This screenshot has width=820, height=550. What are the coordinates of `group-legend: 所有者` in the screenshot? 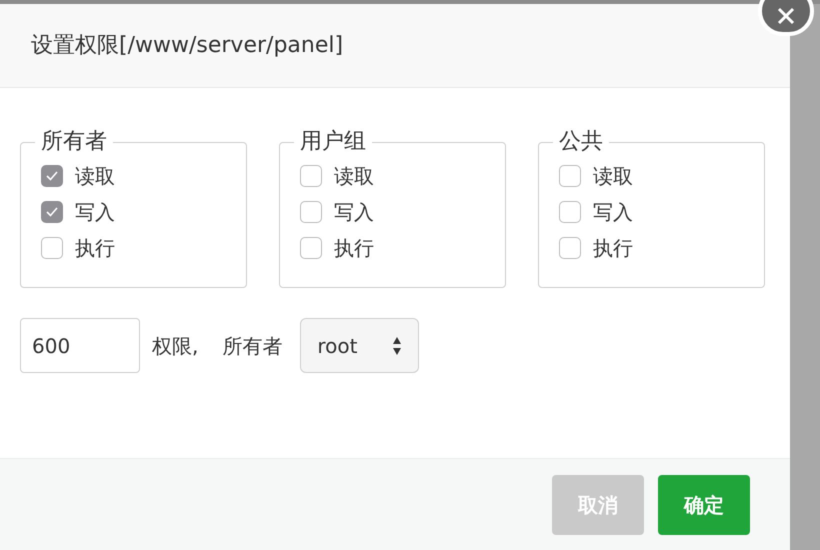 It's located at (74, 142).